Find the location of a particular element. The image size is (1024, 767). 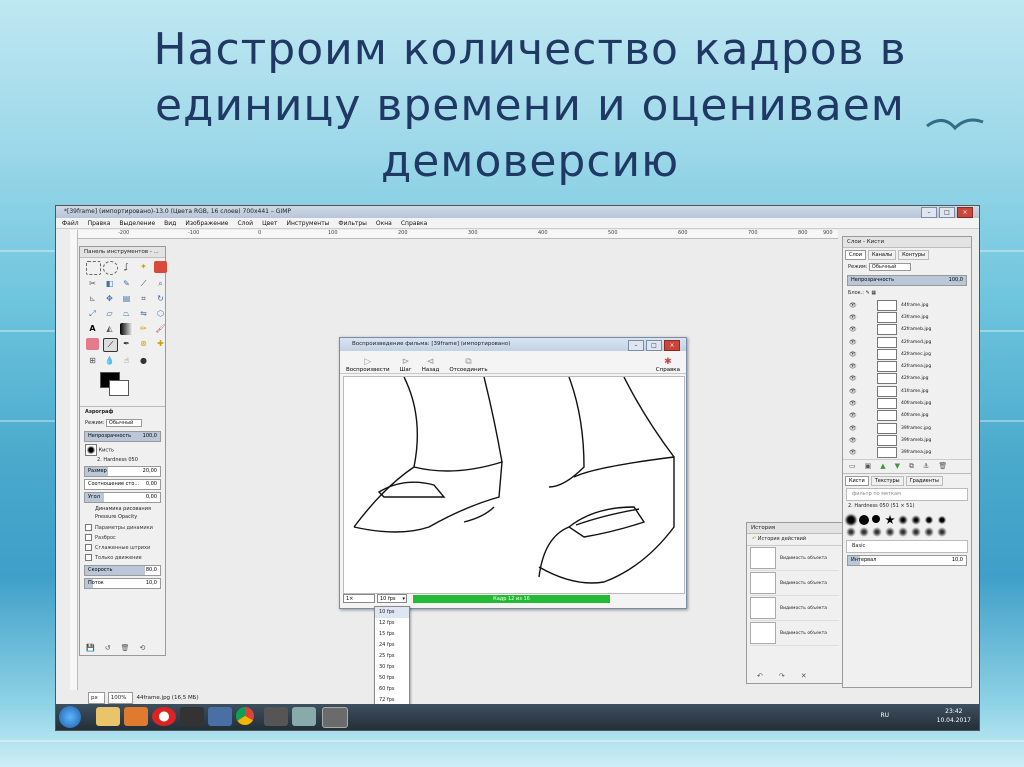

jitter-checkbox: Разброс is located at coordinates (122, 538).